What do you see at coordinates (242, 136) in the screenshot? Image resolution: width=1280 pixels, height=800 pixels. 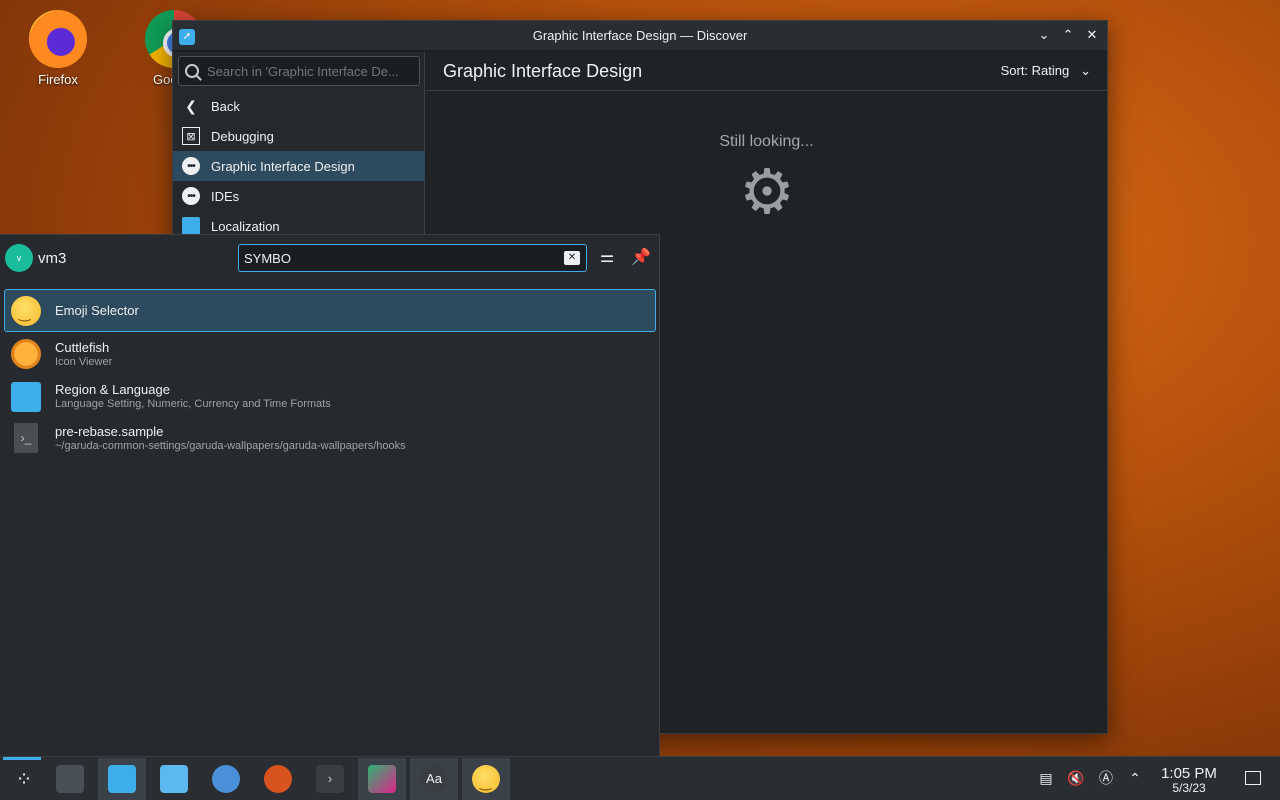 I see `sidebar-item-label: Debugging` at bounding box center [242, 136].